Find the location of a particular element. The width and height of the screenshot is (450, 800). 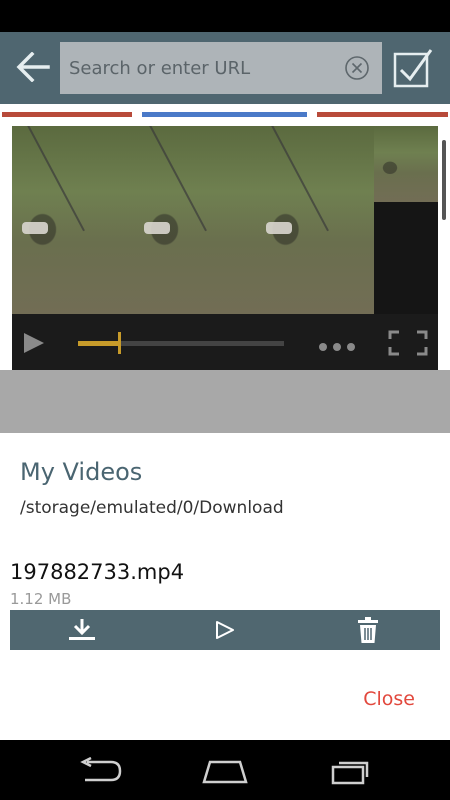

seek-bar is located at coordinates (181, 343).